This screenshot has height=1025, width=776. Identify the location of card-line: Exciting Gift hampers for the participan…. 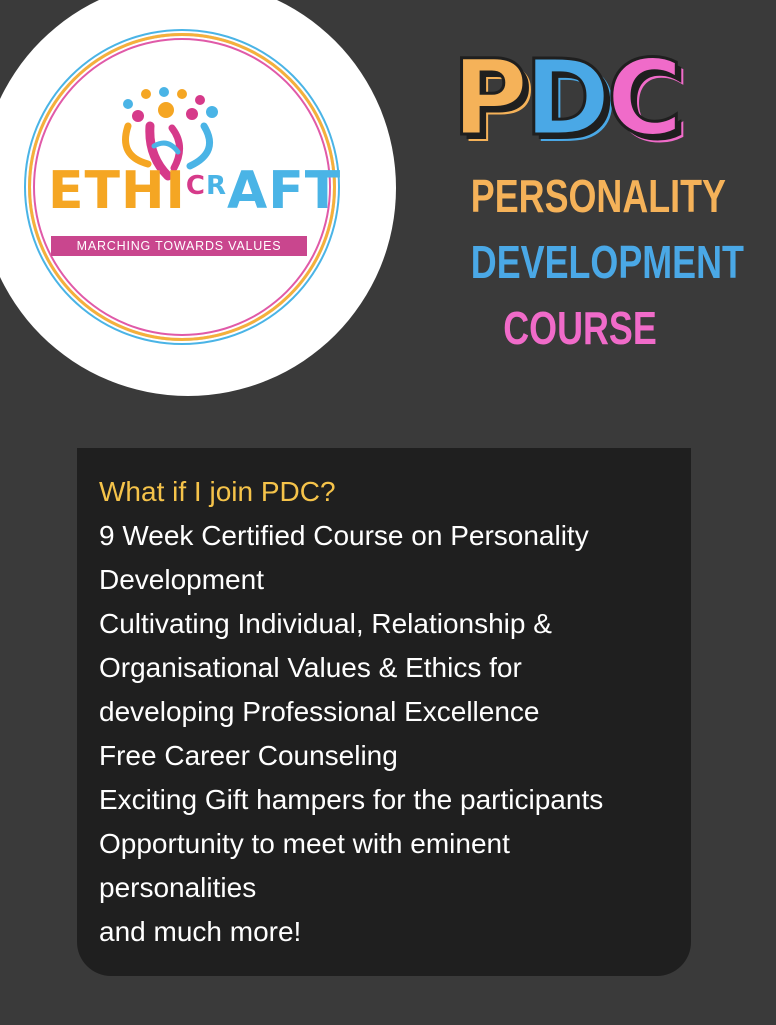
(351, 799).